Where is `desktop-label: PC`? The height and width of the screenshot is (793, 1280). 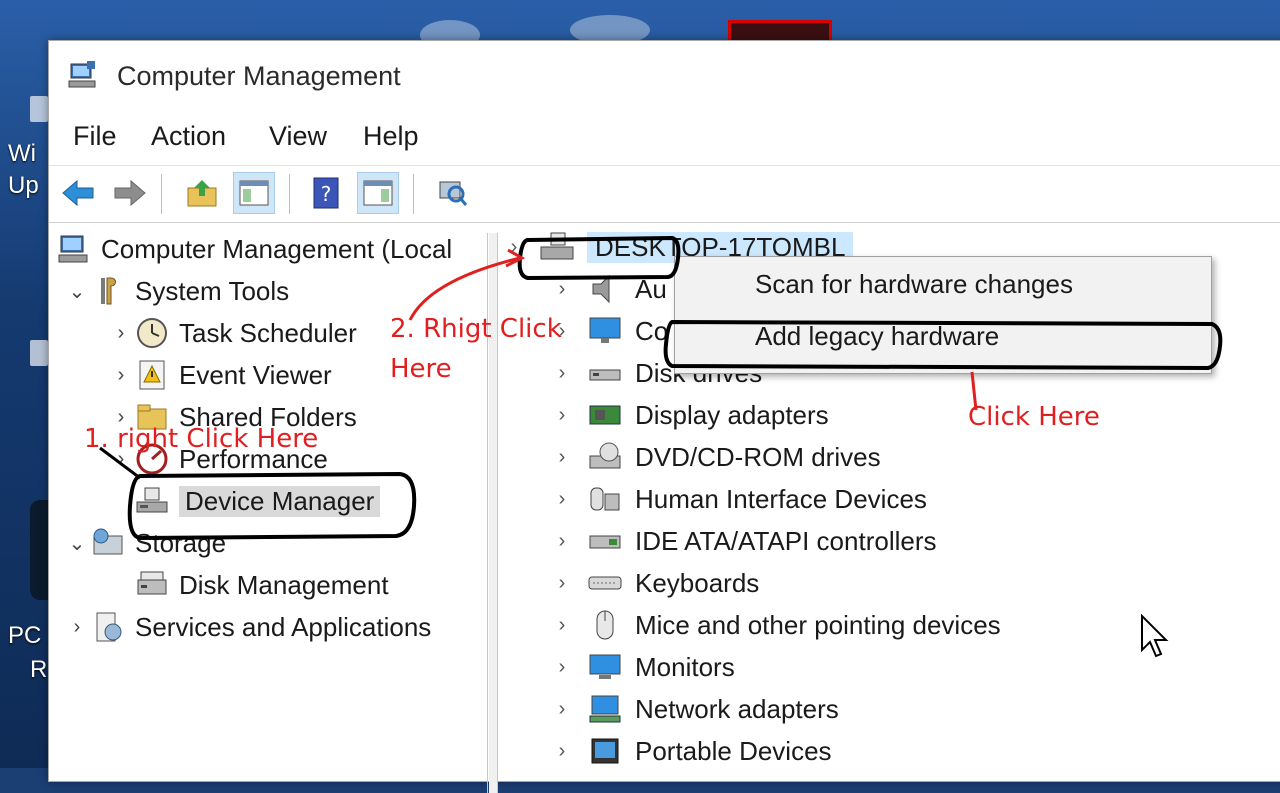
desktop-label: PC is located at coordinates (25, 635).